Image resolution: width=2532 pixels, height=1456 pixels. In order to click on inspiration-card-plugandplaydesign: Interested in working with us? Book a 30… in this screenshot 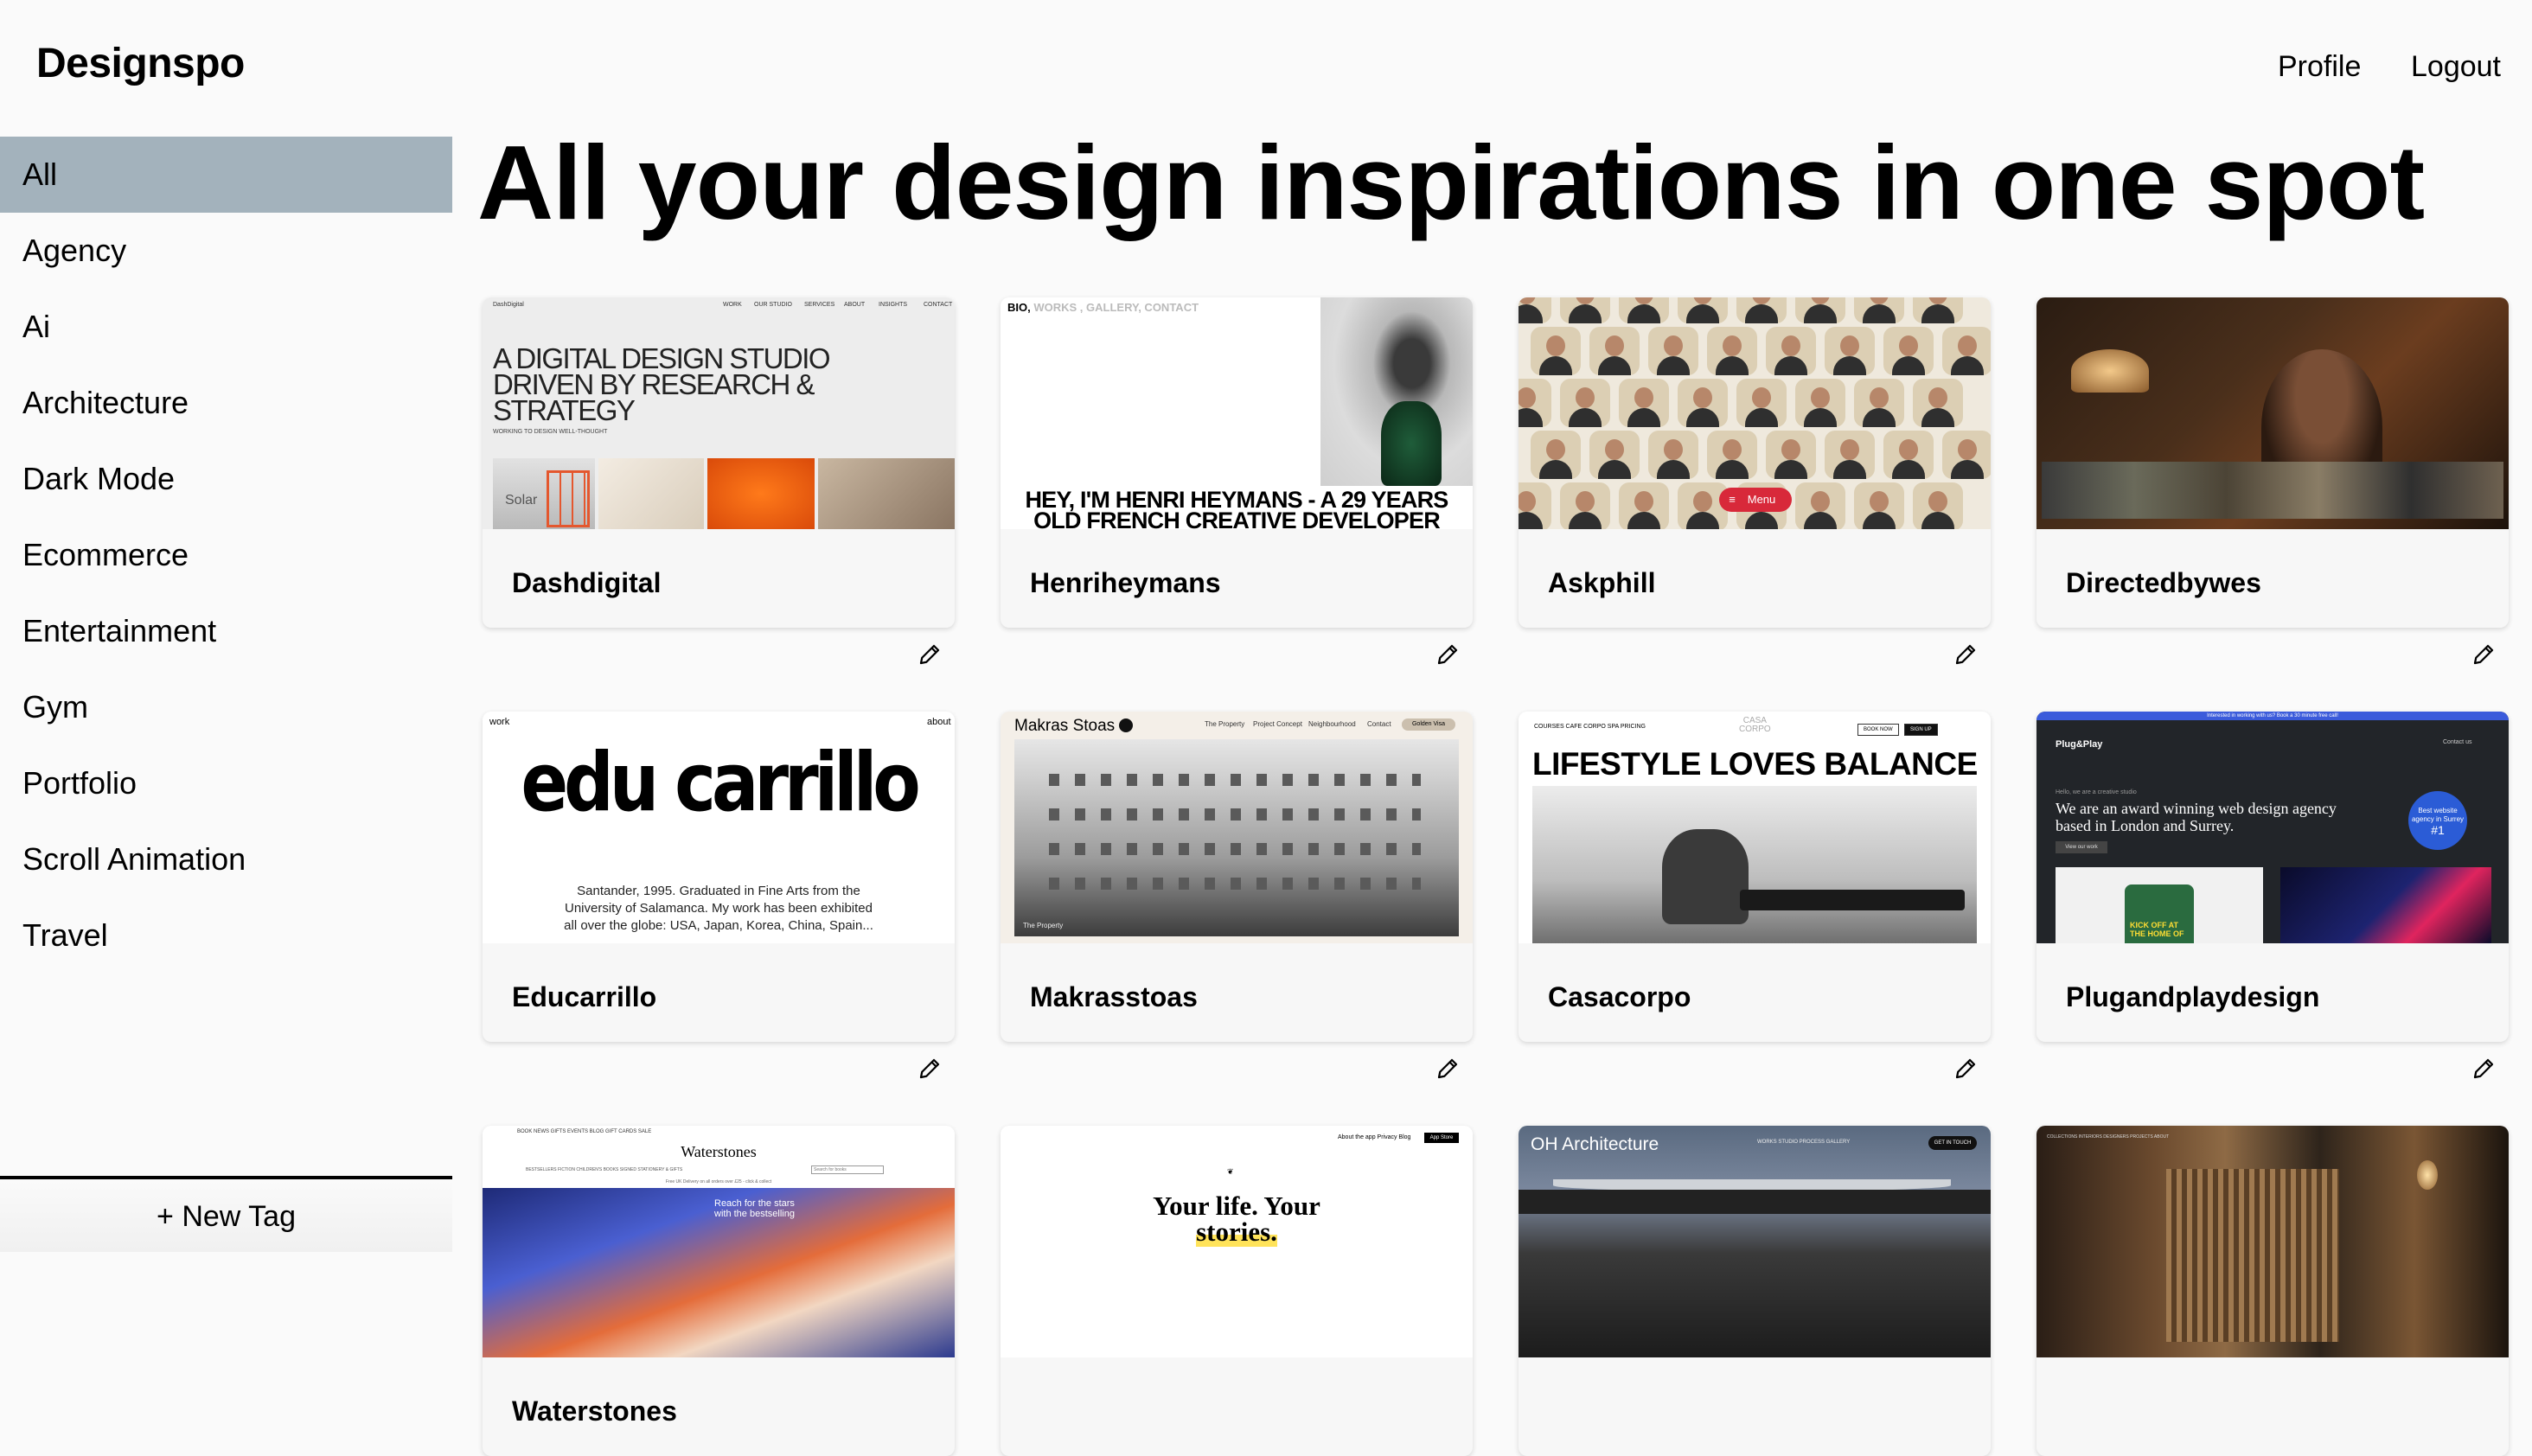, I will do `click(2272, 877)`.